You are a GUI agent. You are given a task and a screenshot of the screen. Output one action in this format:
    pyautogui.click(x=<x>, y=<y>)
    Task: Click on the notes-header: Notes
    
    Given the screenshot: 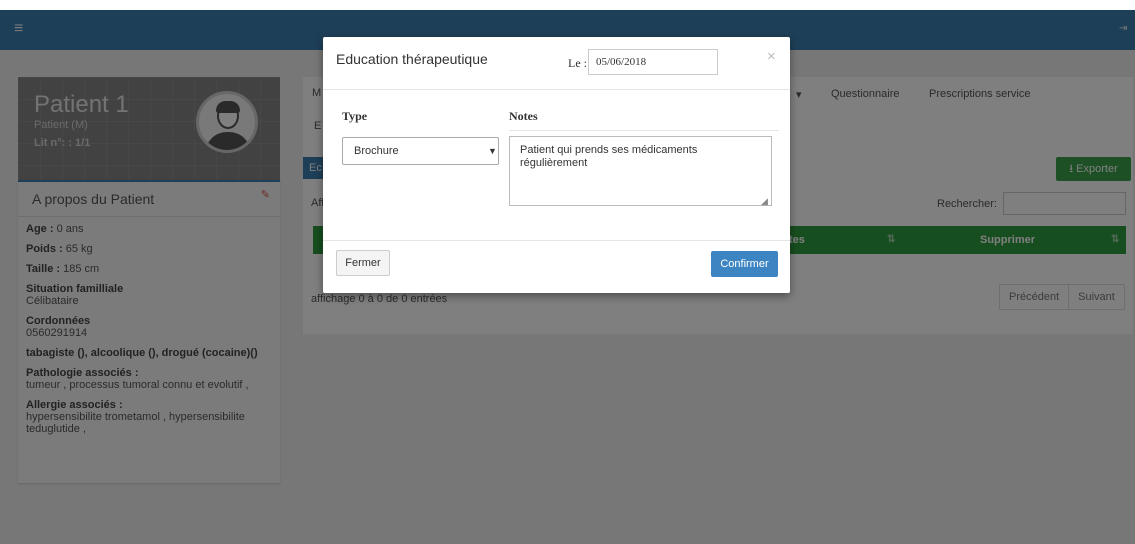 What is the action you would take?
    pyautogui.click(x=523, y=116)
    